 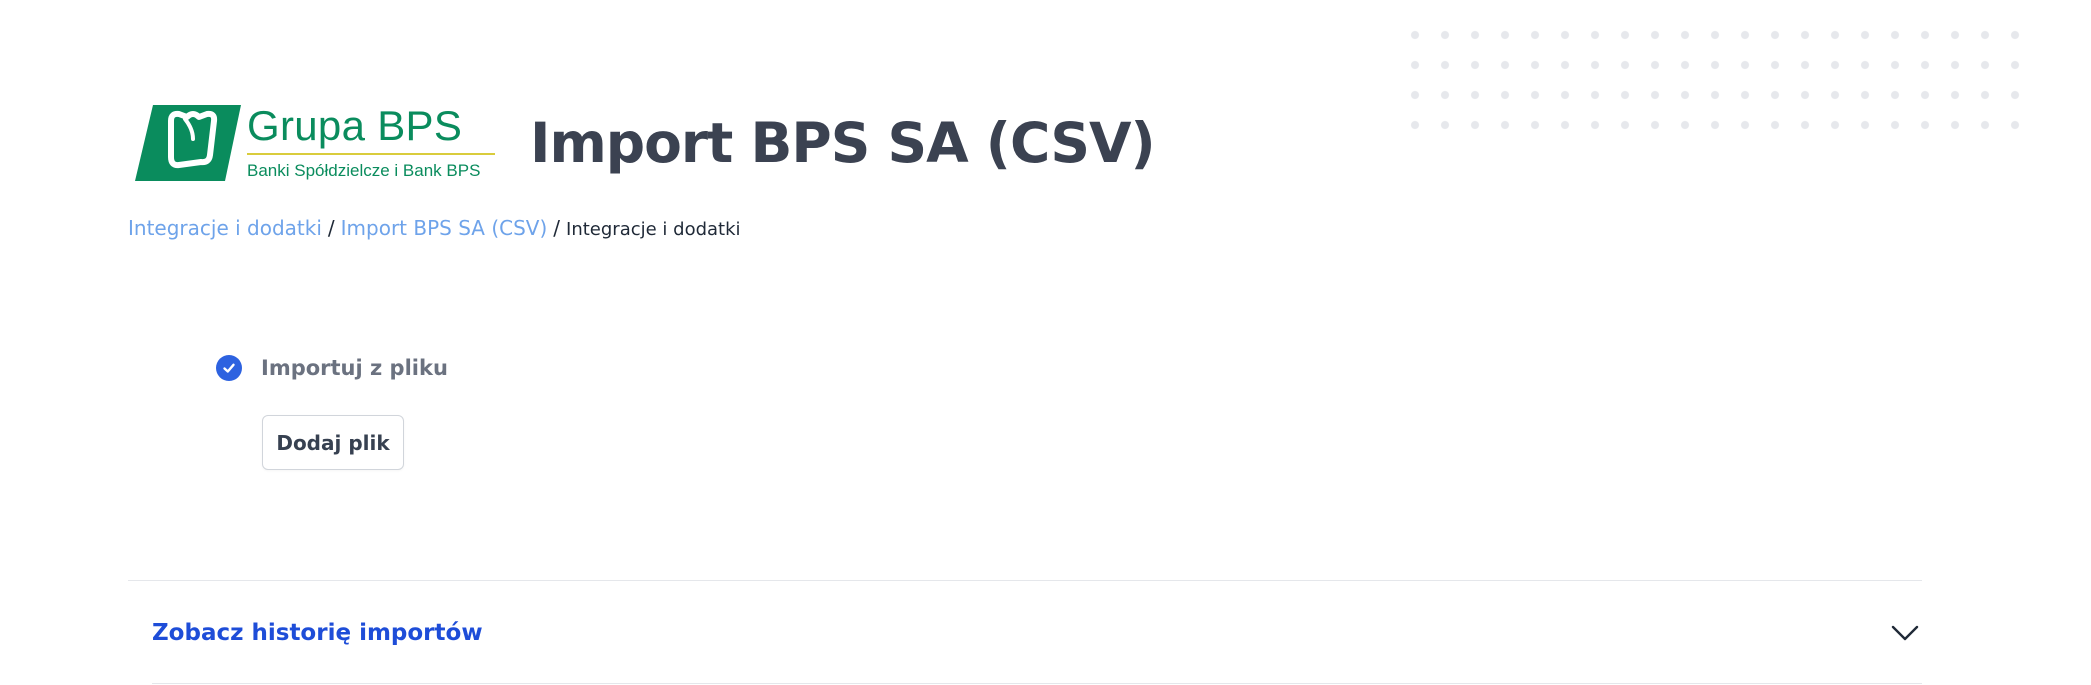 What do you see at coordinates (843, 142) in the screenshot?
I see `page-title: Import BPS SA (CSV)` at bounding box center [843, 142].